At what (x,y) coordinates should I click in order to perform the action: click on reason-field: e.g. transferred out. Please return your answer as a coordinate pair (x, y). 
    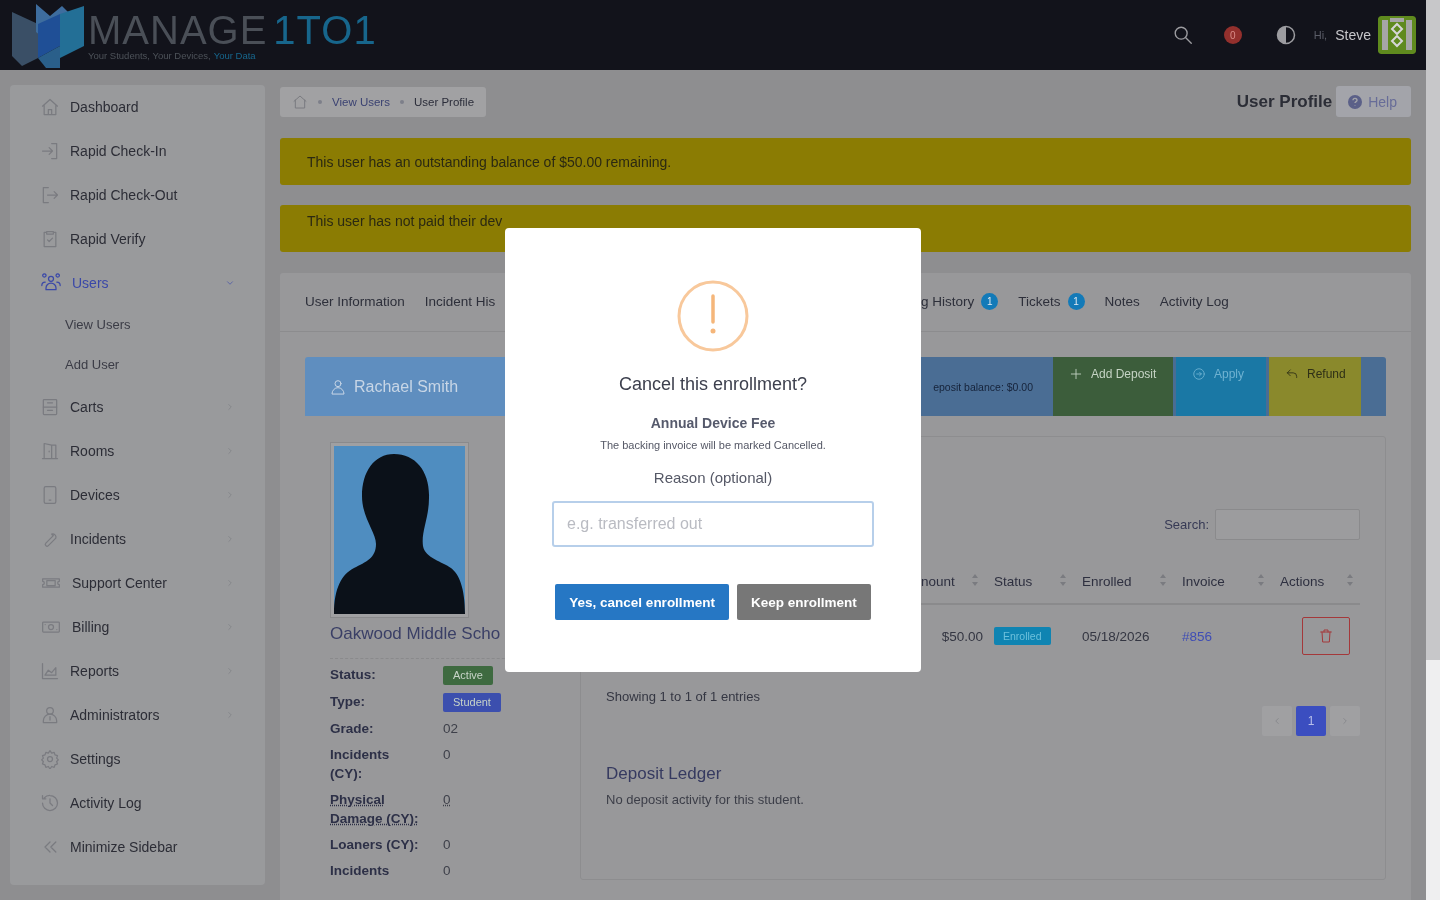
    Looking at the image, I should click on (713, 524).